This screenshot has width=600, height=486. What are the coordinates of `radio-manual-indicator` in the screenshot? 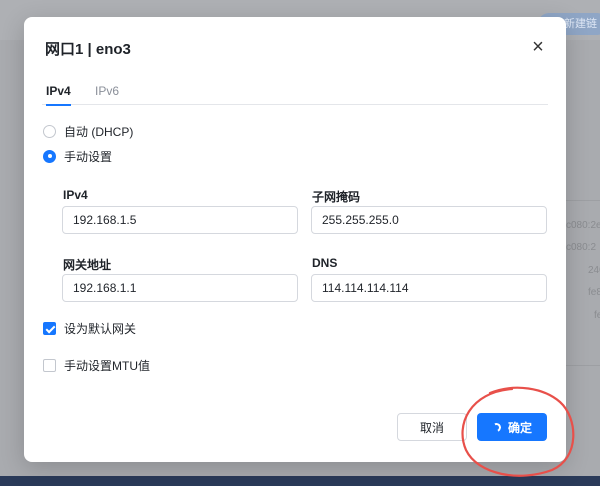 It's located at (49, 156).